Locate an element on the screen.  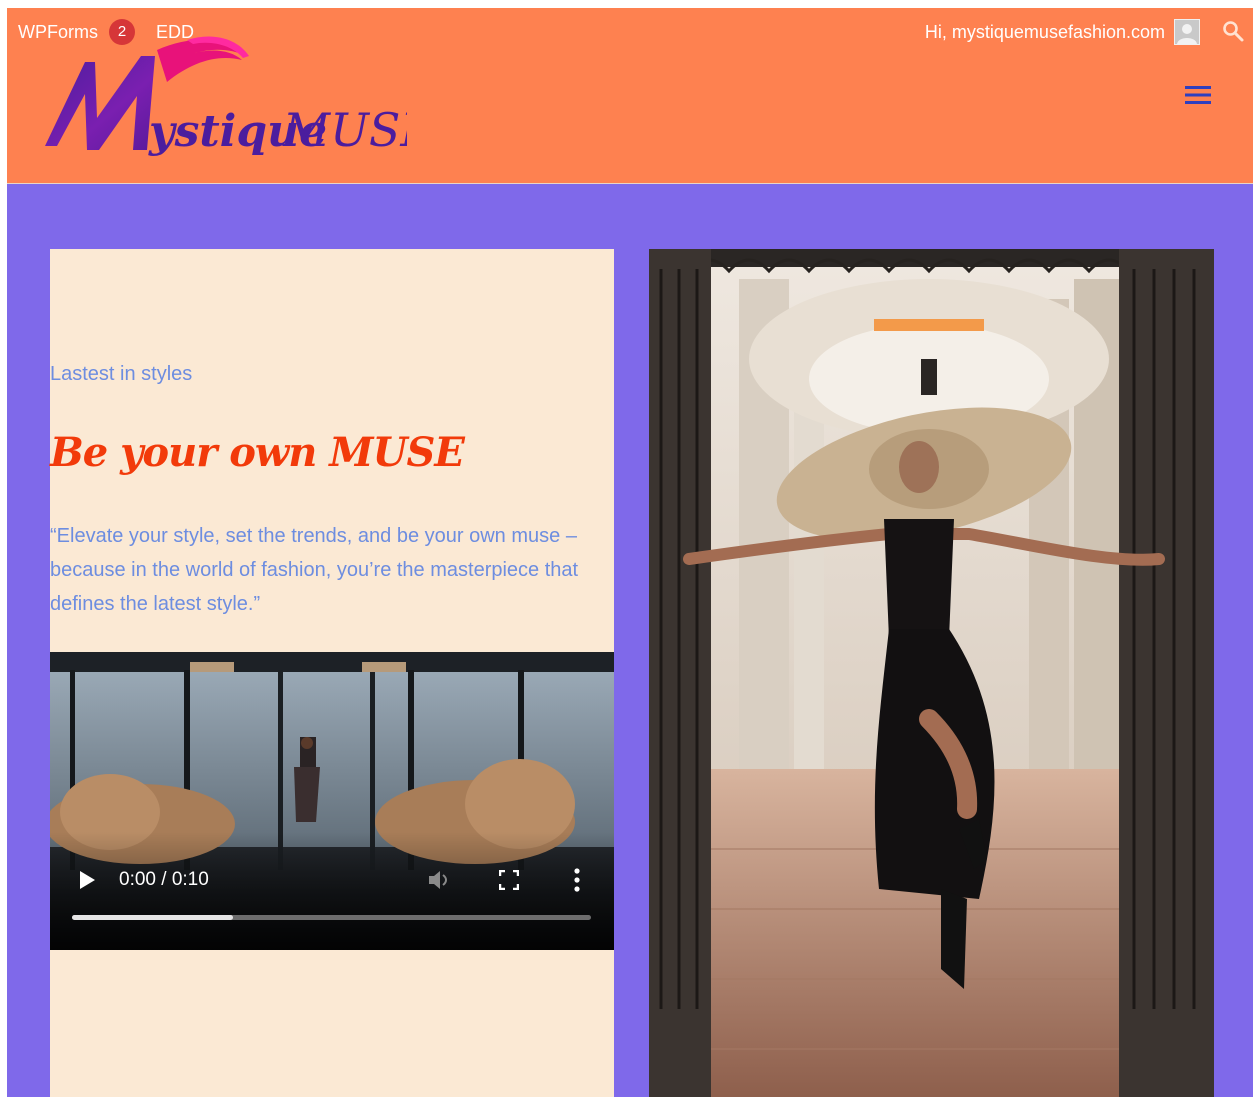
admin-bar-greeting: Hi, mystiquemusefashion.com is located at coordinates (1045, 32).